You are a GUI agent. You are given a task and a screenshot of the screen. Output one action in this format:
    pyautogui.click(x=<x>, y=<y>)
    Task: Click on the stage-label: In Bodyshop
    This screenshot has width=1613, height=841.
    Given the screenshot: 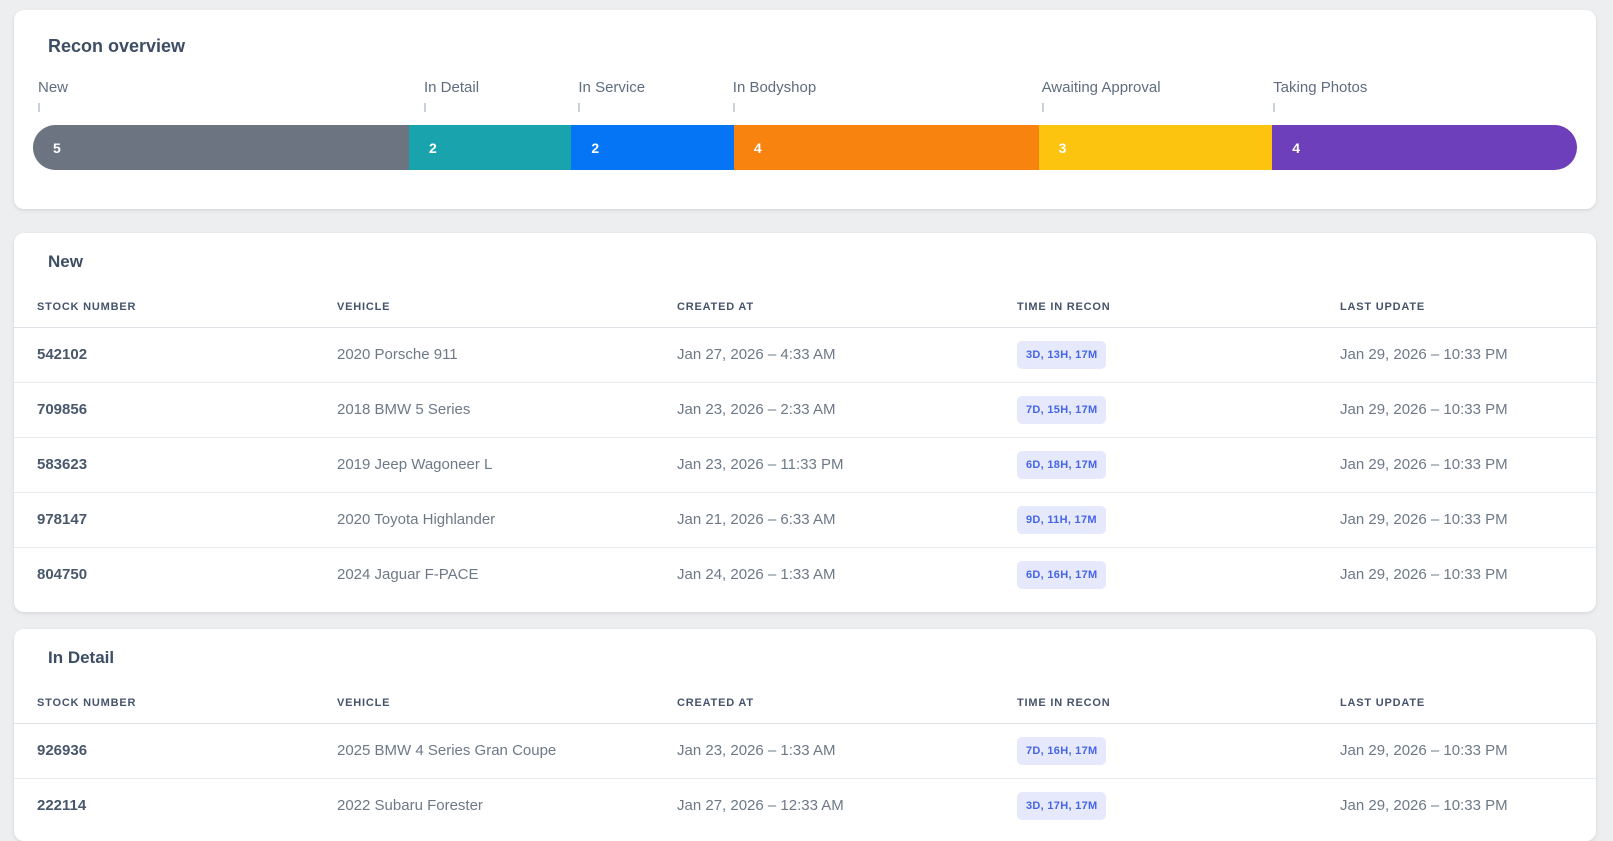 What is the action you would take?
    pyautogui.click(x=774, y=87)
    